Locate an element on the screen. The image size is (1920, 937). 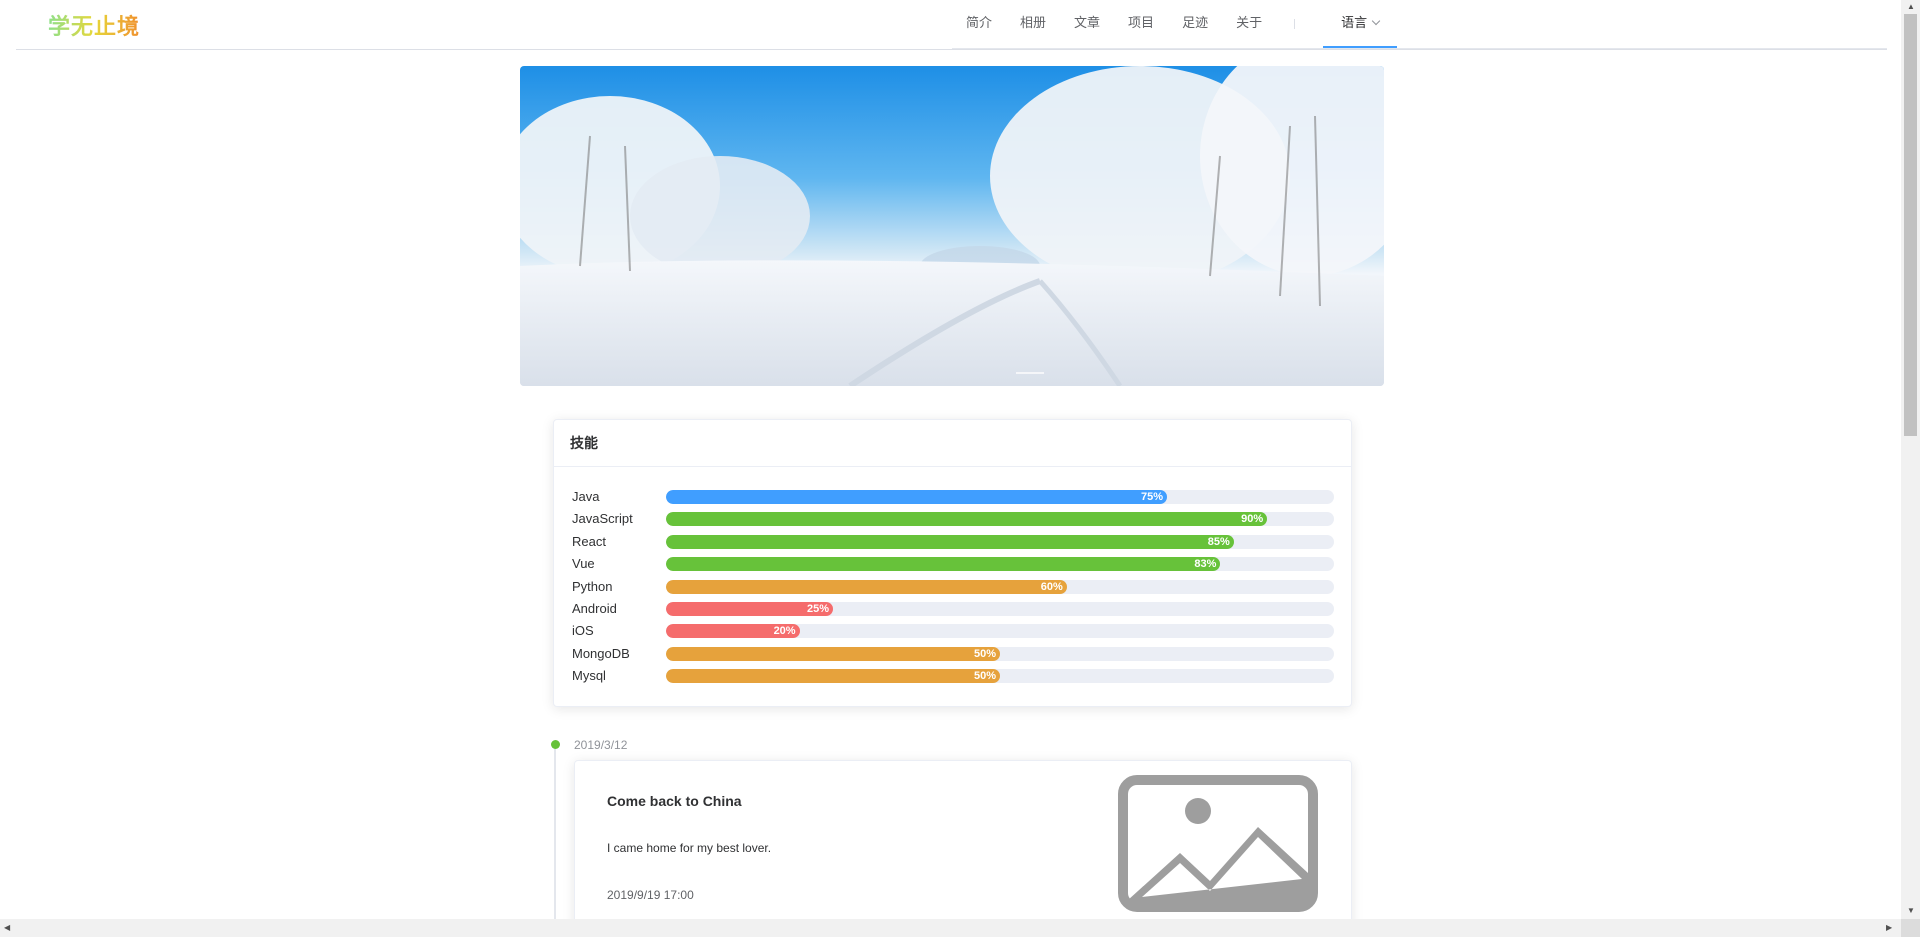
skill-progress-fill: 25% is located at coordinates (749, 609).